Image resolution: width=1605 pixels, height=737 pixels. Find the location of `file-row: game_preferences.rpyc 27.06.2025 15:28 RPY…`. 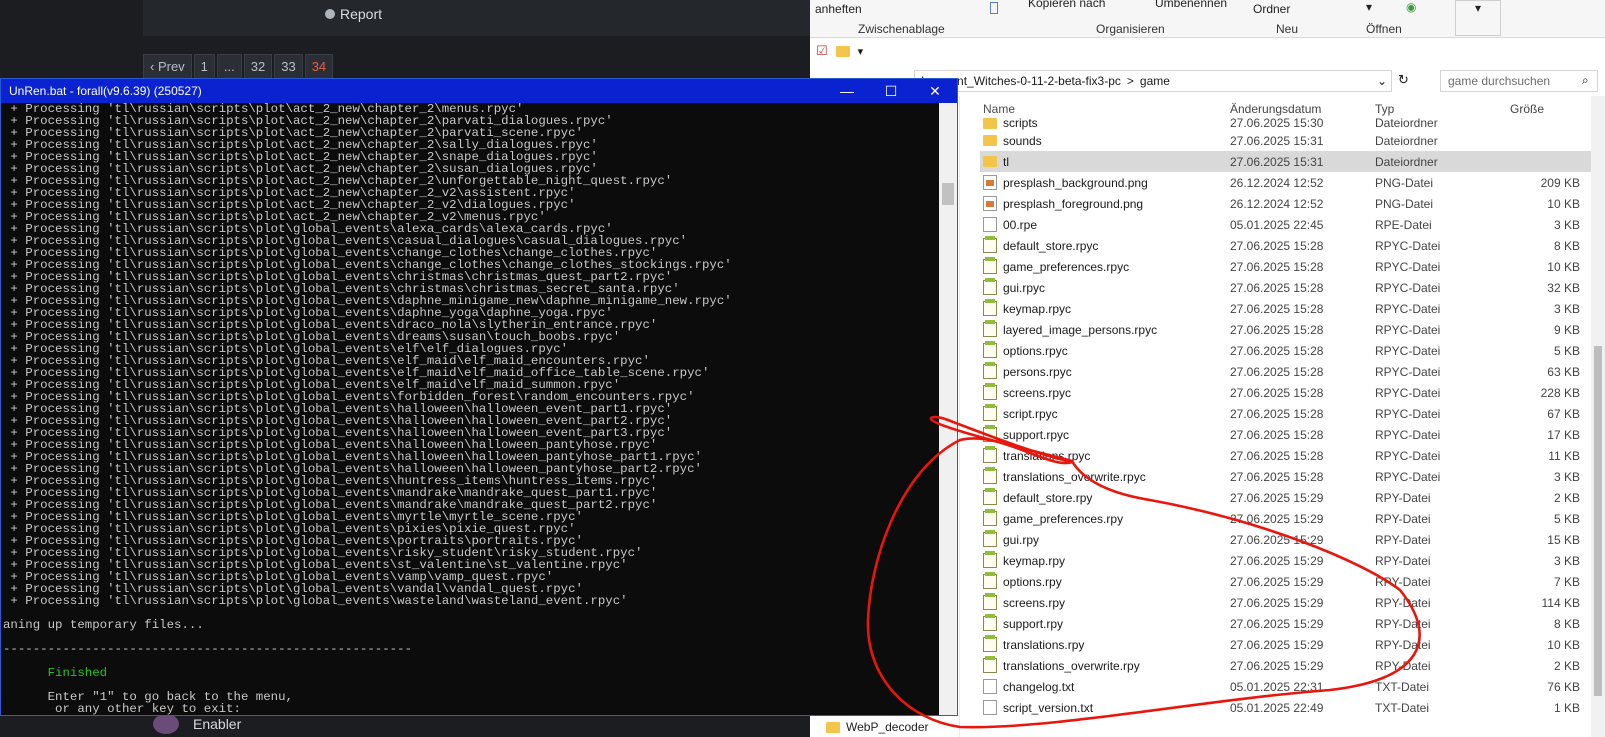

file-row: game_preferences.rpyc 27.06.2025 15:28 RPY… is located at coordinates (1286, 266).